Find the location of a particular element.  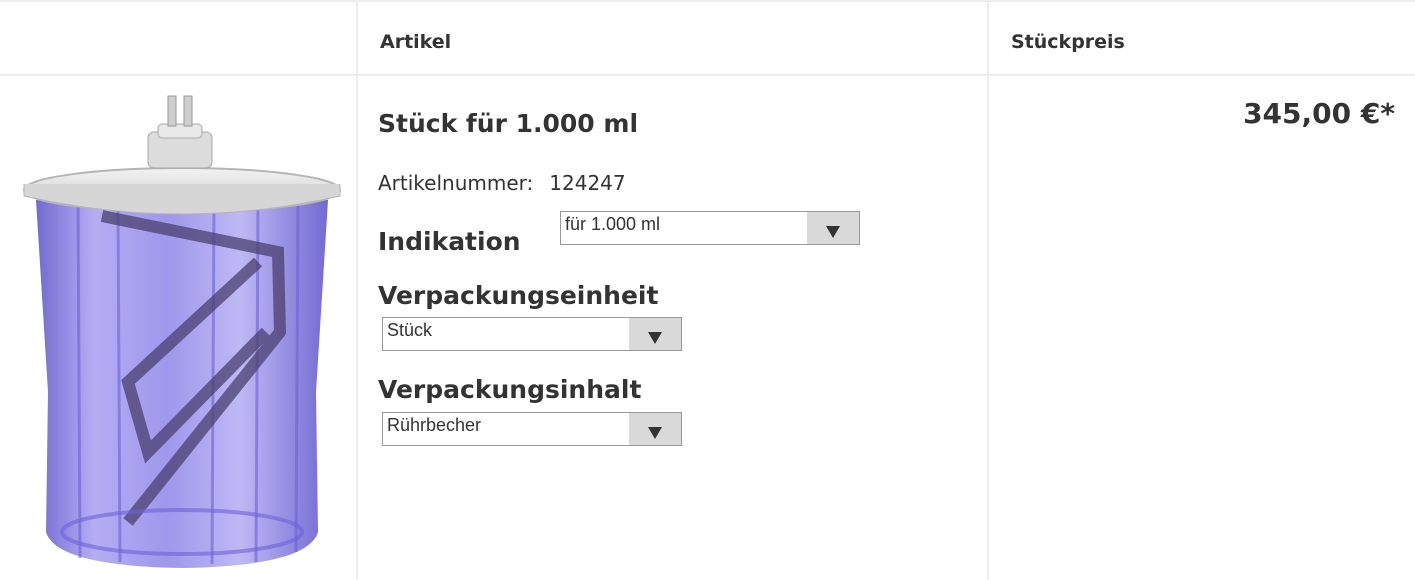

indikation-dropdown-button is located at coordinates (833, 228).